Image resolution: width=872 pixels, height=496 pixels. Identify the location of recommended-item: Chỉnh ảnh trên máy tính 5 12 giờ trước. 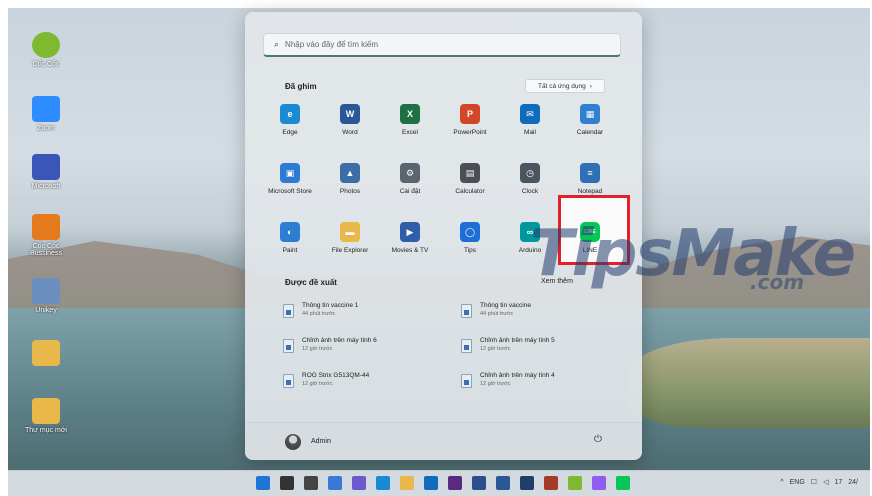
(541, 351).